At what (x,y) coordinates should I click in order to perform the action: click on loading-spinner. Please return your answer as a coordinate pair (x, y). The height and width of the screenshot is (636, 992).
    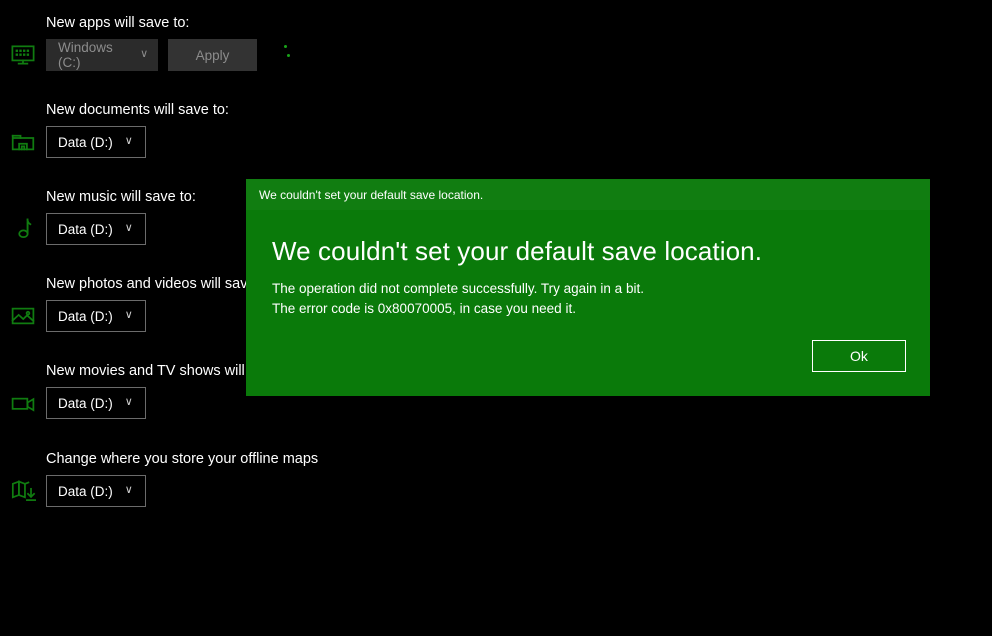
    Looking at the image, I should click on (282, 55).